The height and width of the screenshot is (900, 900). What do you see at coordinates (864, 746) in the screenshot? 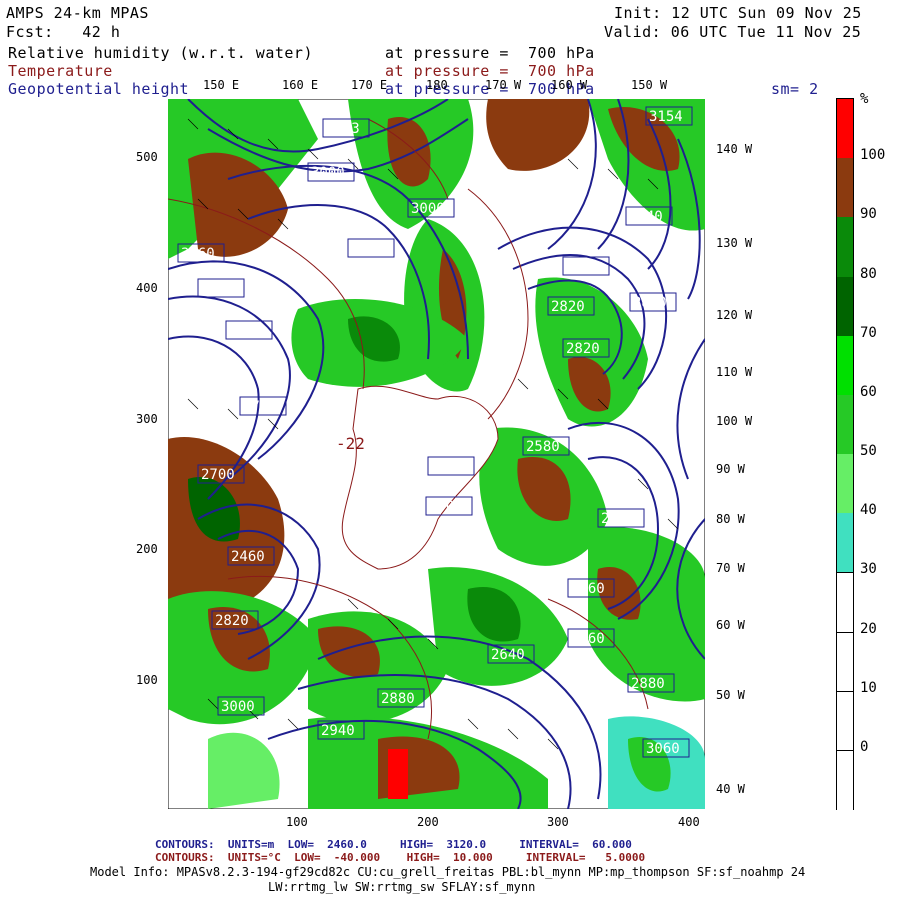
I see `colorbar-label: 0` at bounding box center [864, 746].